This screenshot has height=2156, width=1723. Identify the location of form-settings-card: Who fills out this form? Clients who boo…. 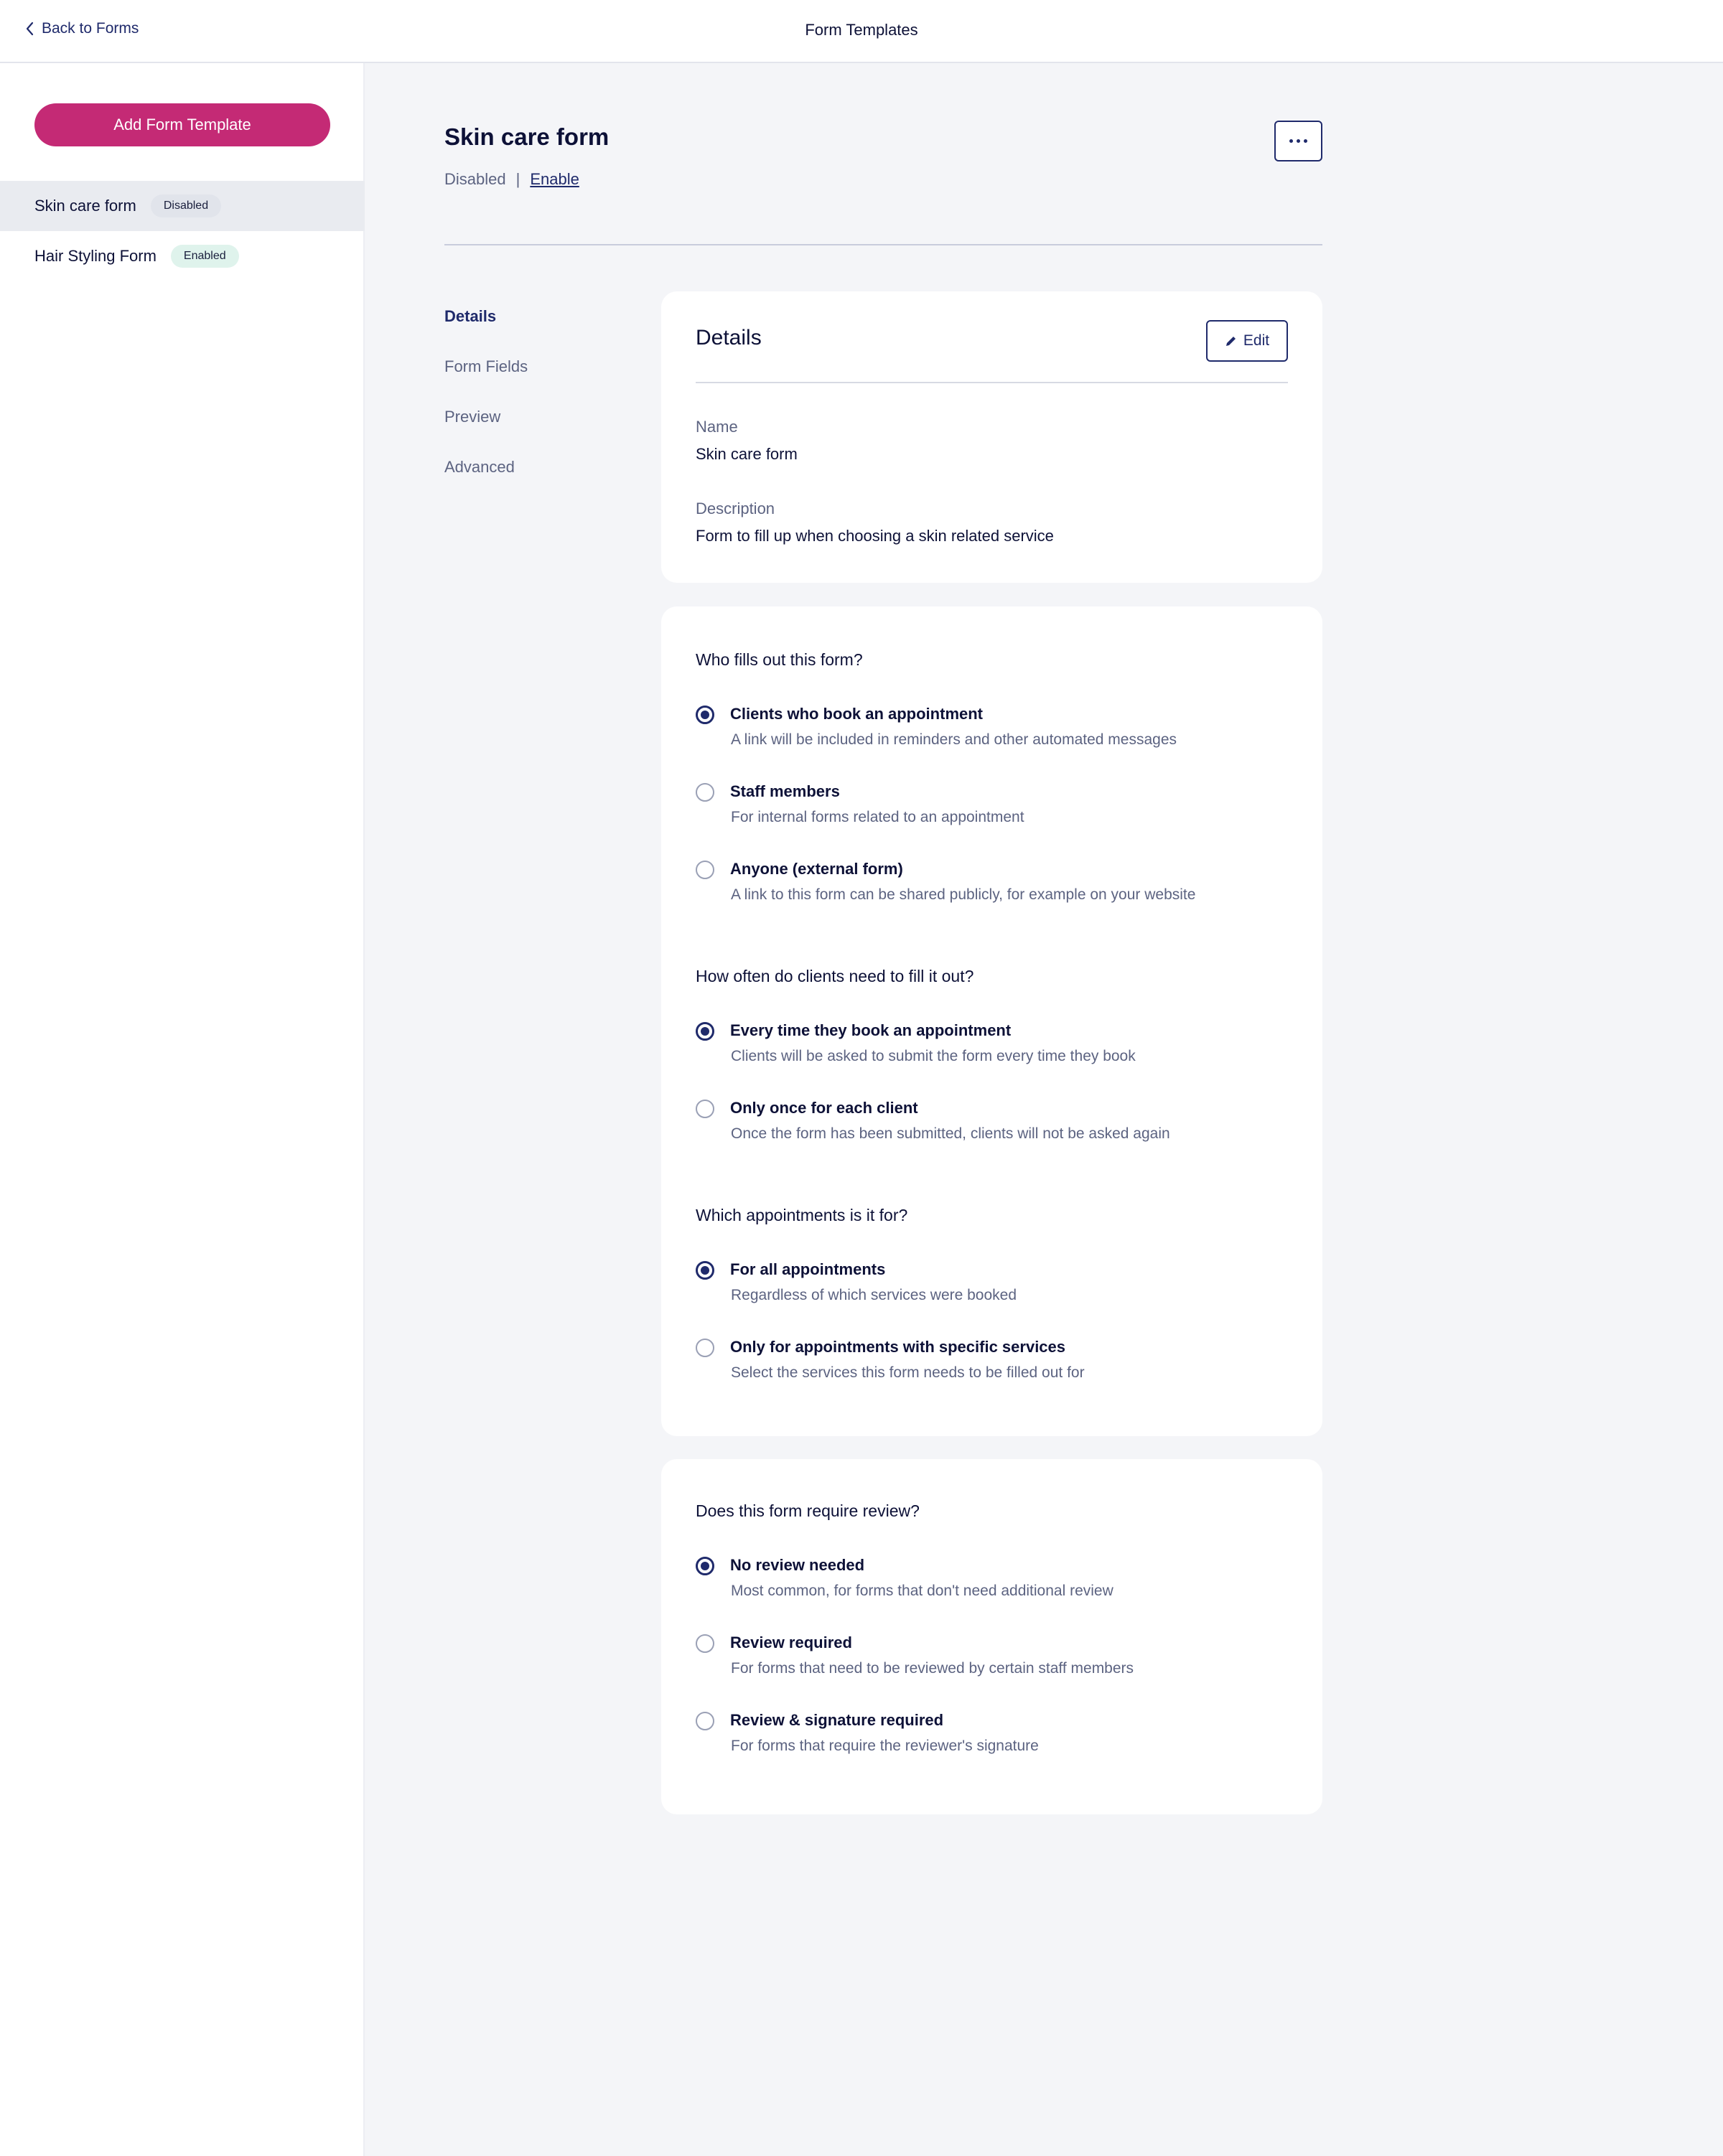
(992, 1021).